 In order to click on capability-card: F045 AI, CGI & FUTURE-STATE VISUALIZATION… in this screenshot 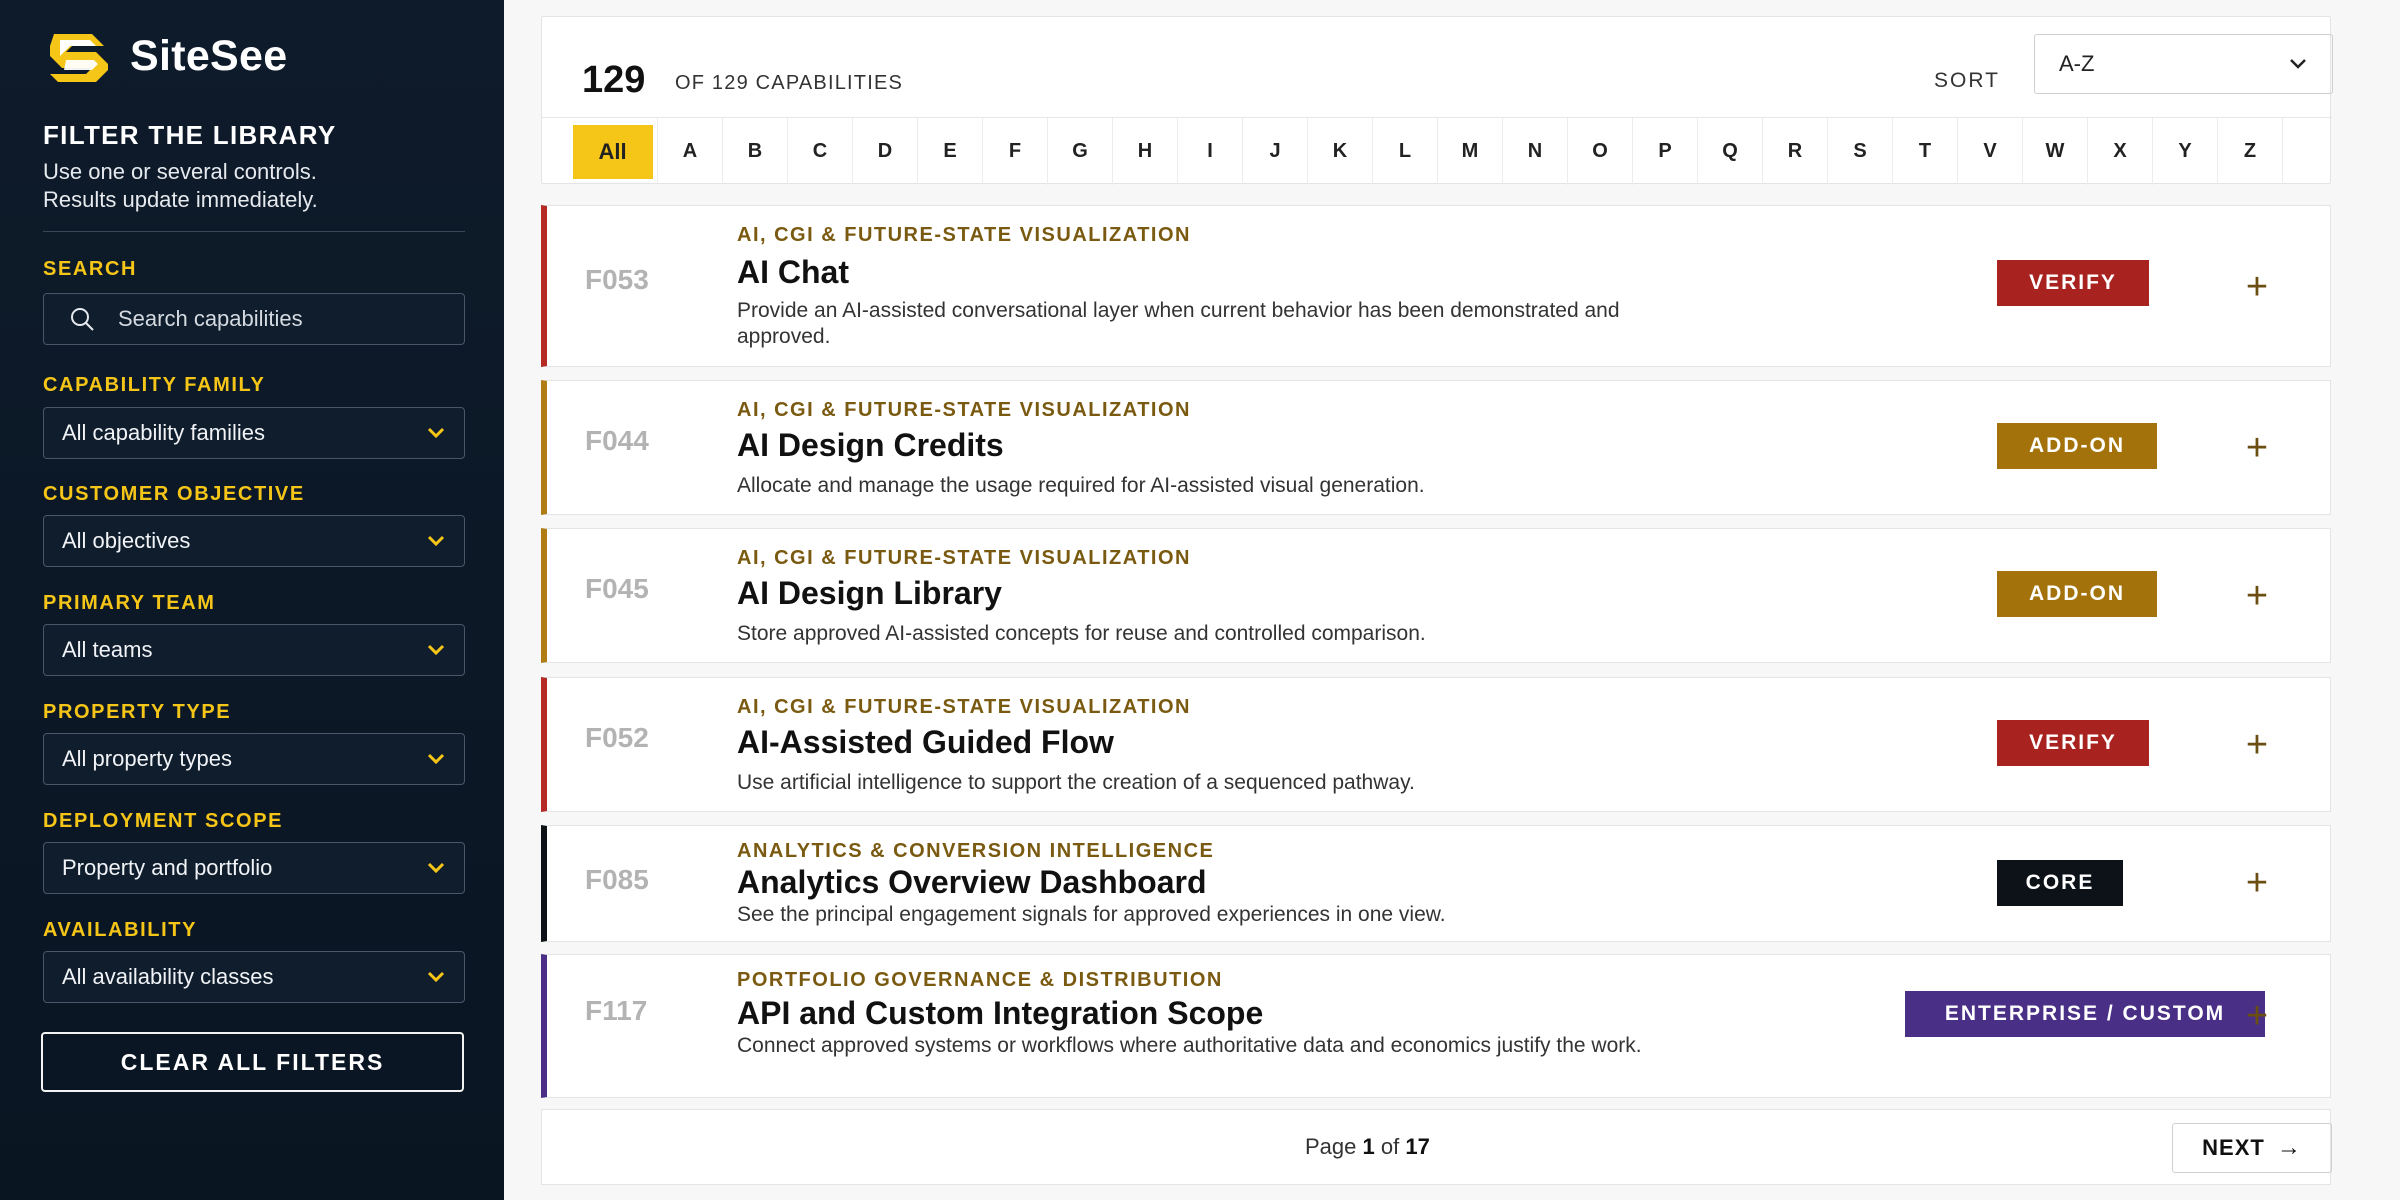, I will do `click(1436, 595)`.